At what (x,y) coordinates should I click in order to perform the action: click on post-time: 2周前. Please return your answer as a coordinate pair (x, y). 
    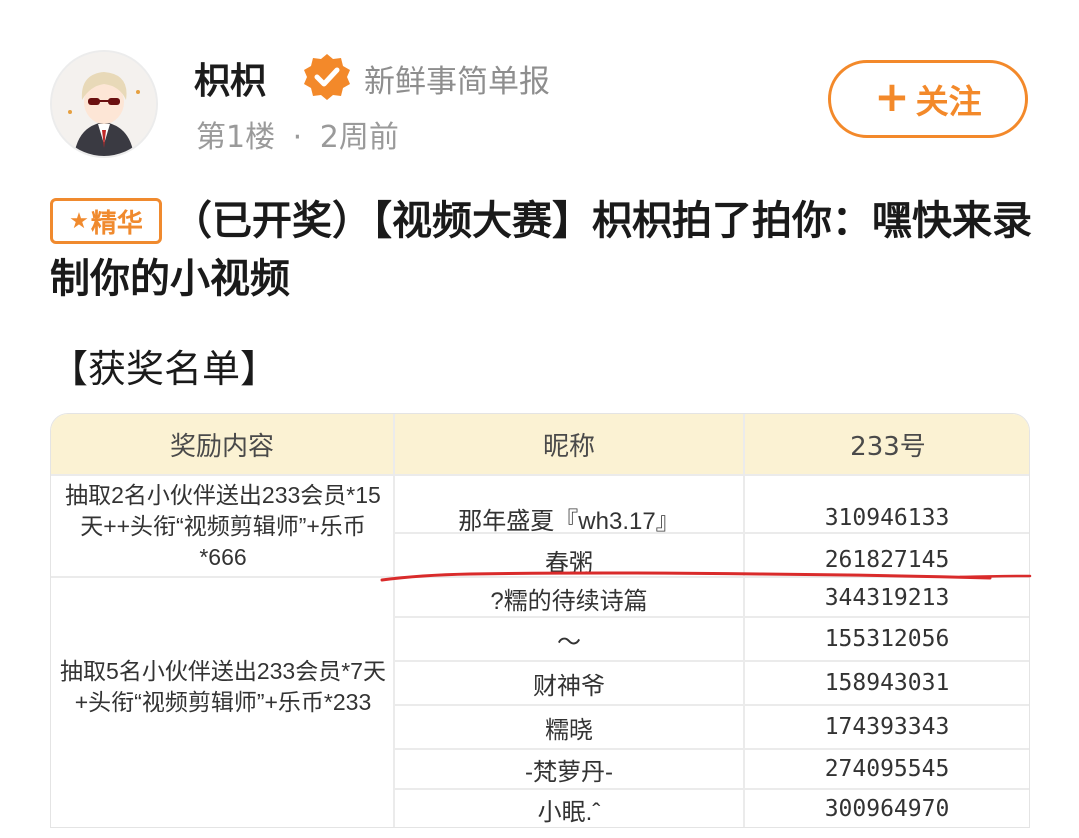
    Looking at the image, I should click on (359, 137).